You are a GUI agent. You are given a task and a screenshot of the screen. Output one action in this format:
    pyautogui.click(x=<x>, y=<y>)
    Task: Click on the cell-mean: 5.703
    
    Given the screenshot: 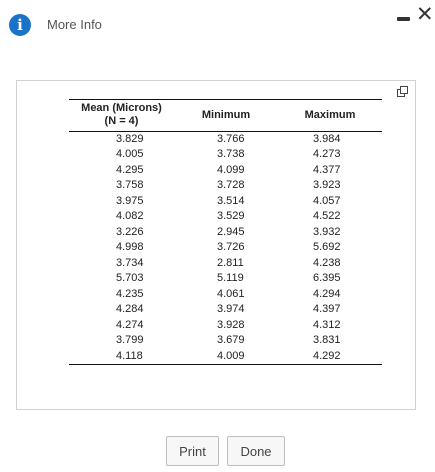 What is the action you would take?
    pyautogui.click(x=130, y=278)
    